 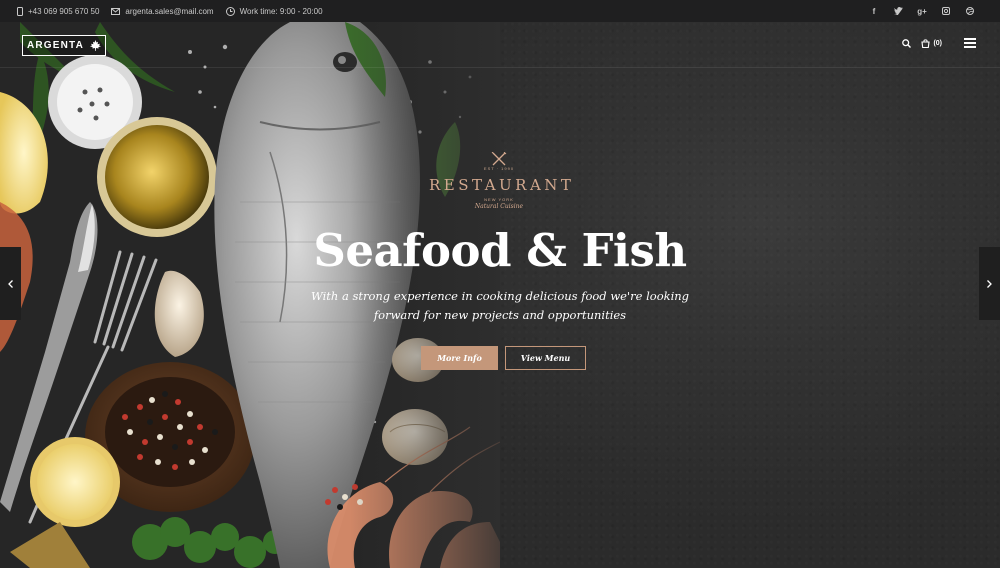 What do you see at coordinates (898, 11) in the screenshot?
I see `twitter-icon` at bounding box center [898, 11].